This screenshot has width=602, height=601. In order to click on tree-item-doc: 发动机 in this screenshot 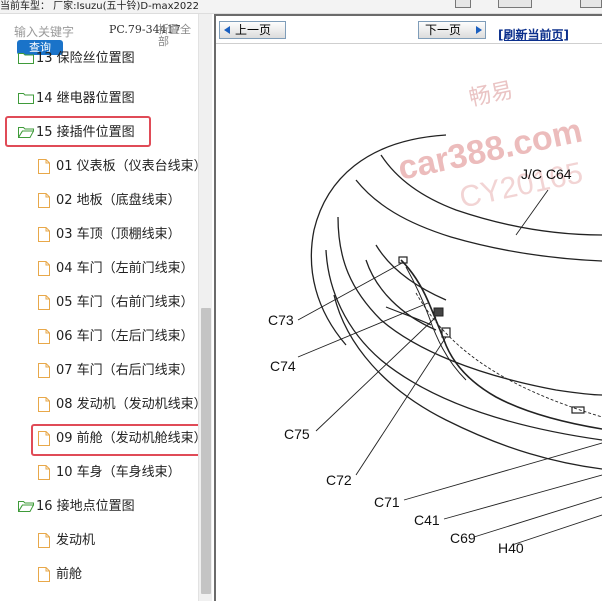, I will do `click(99, 541)`.